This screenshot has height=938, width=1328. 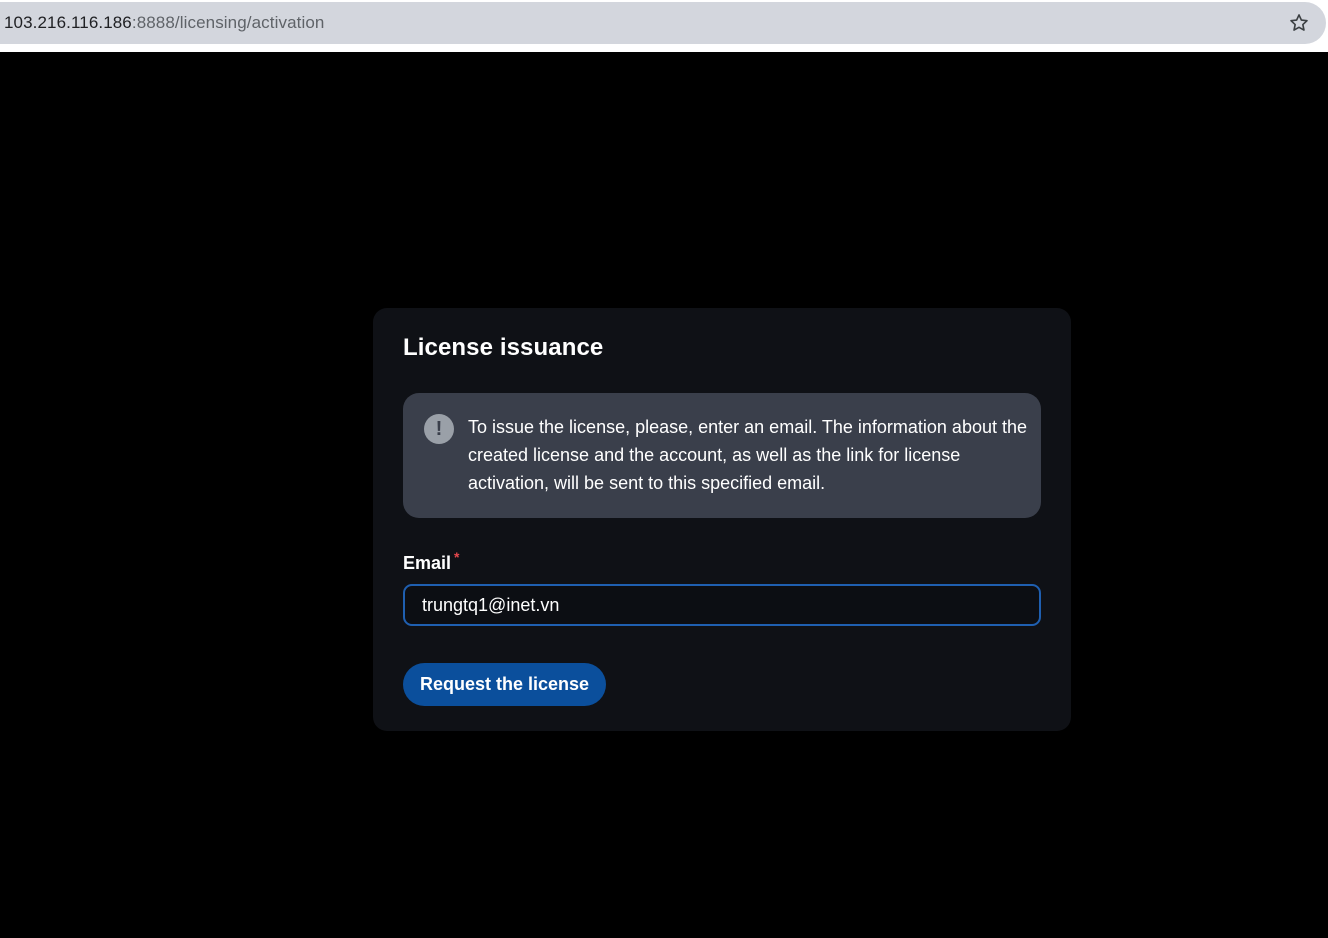 What do you see at coordinates (228, 22) in the screenshot?
I see `url-path: :8888/licensing/activation` at bounding box center [228, 22].